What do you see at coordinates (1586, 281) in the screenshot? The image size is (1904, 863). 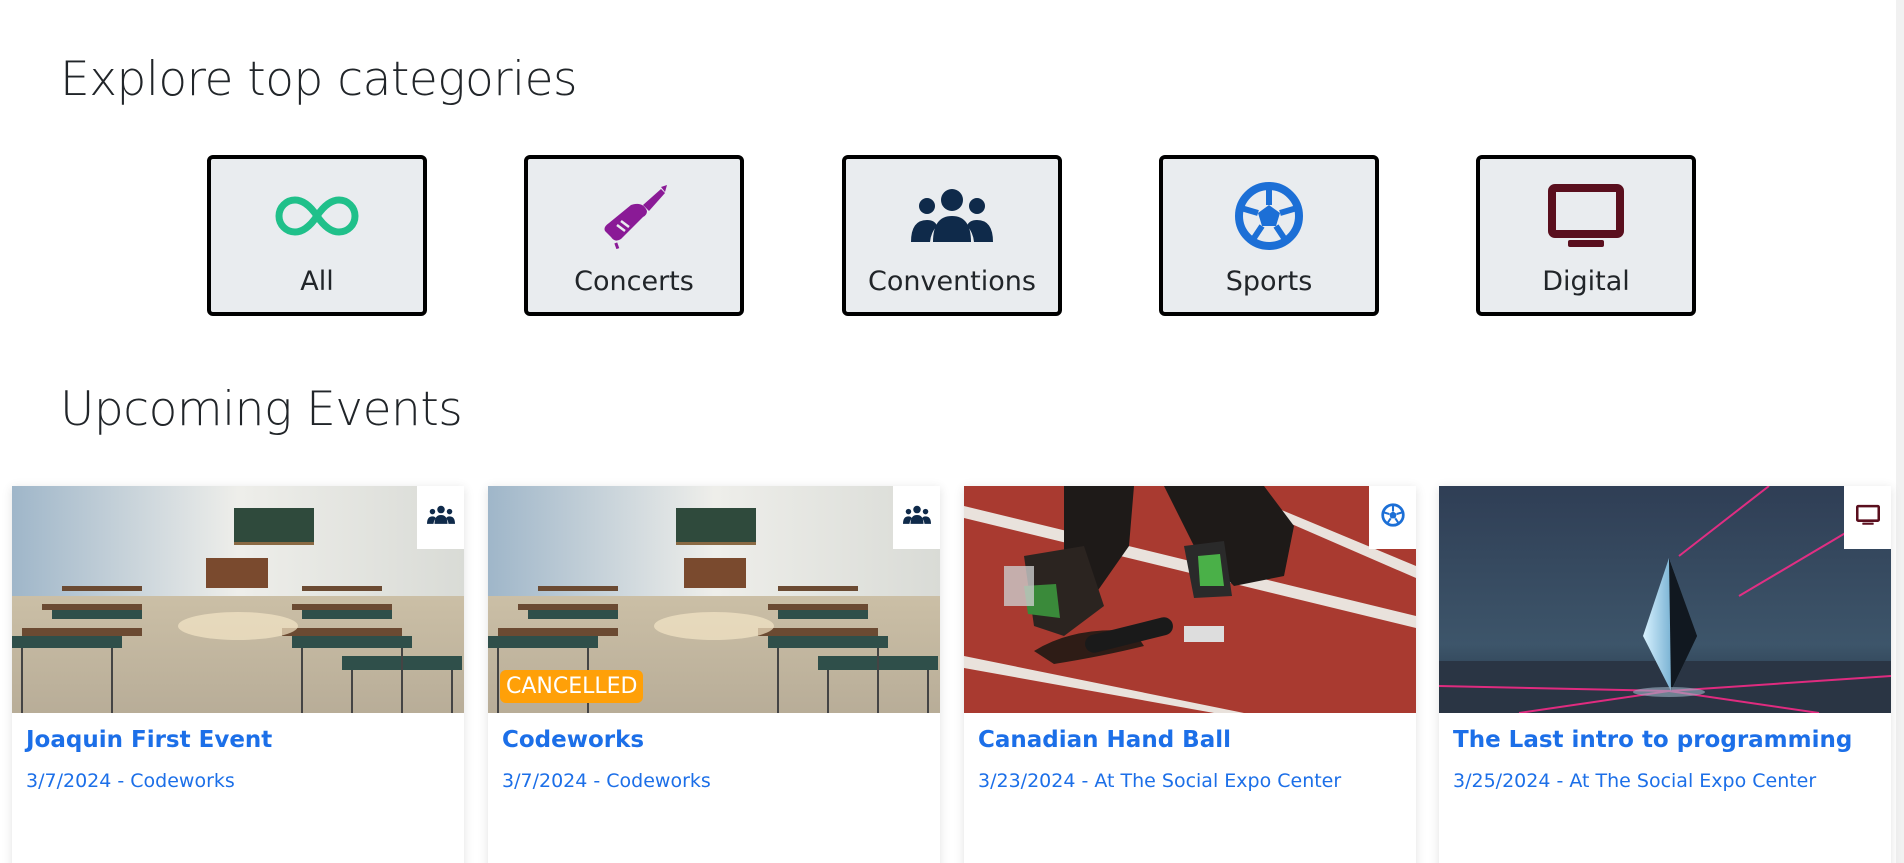 I see `category-label: Digital` at bounding box center [1586, 281].